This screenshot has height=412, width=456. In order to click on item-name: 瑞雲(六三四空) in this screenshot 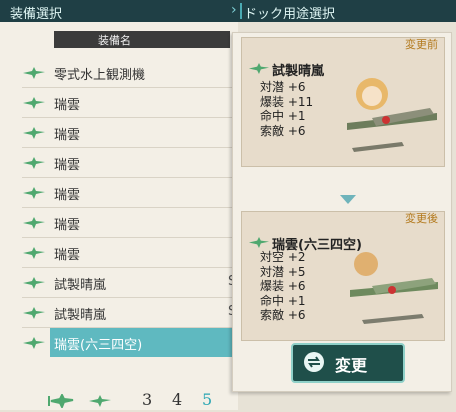, I will do `click(98, 345)`.